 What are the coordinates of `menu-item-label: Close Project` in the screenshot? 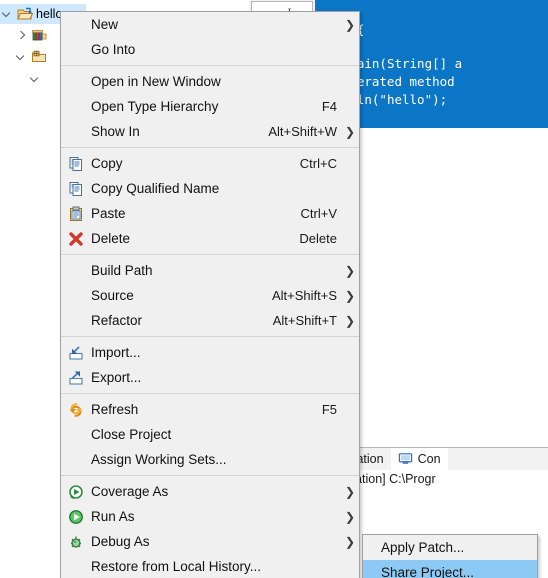 It's located at (131, 434).